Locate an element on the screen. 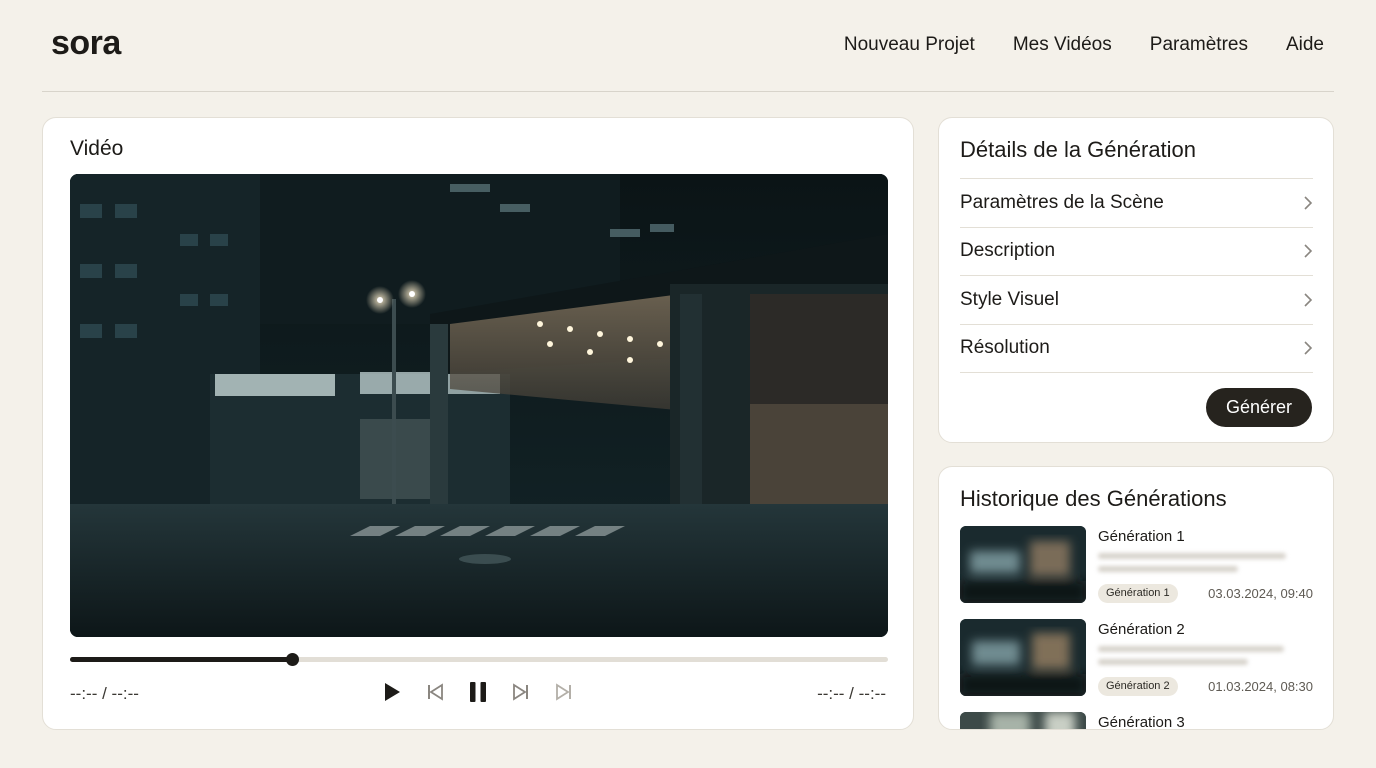 The image size is (1376, 768). skip-forward-icon is located at coordinates (520, 692).